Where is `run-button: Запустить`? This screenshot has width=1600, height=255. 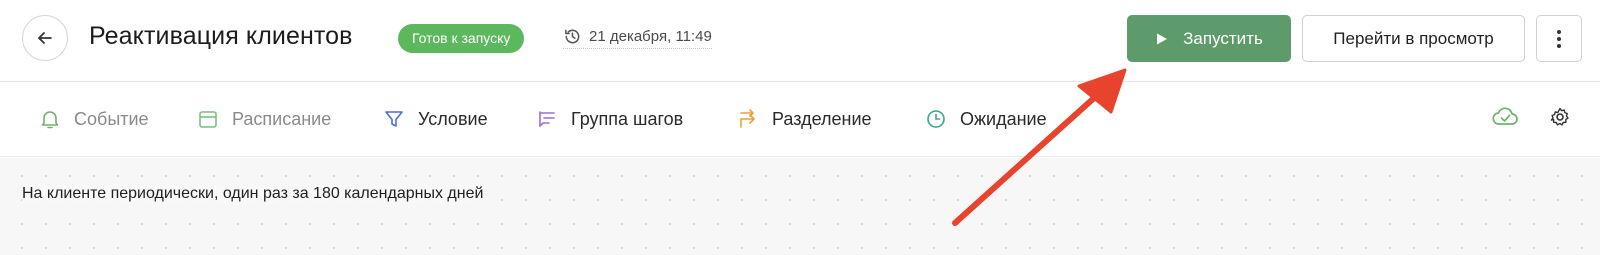
run-button: Запустить is located at coordinates (1209, 38).